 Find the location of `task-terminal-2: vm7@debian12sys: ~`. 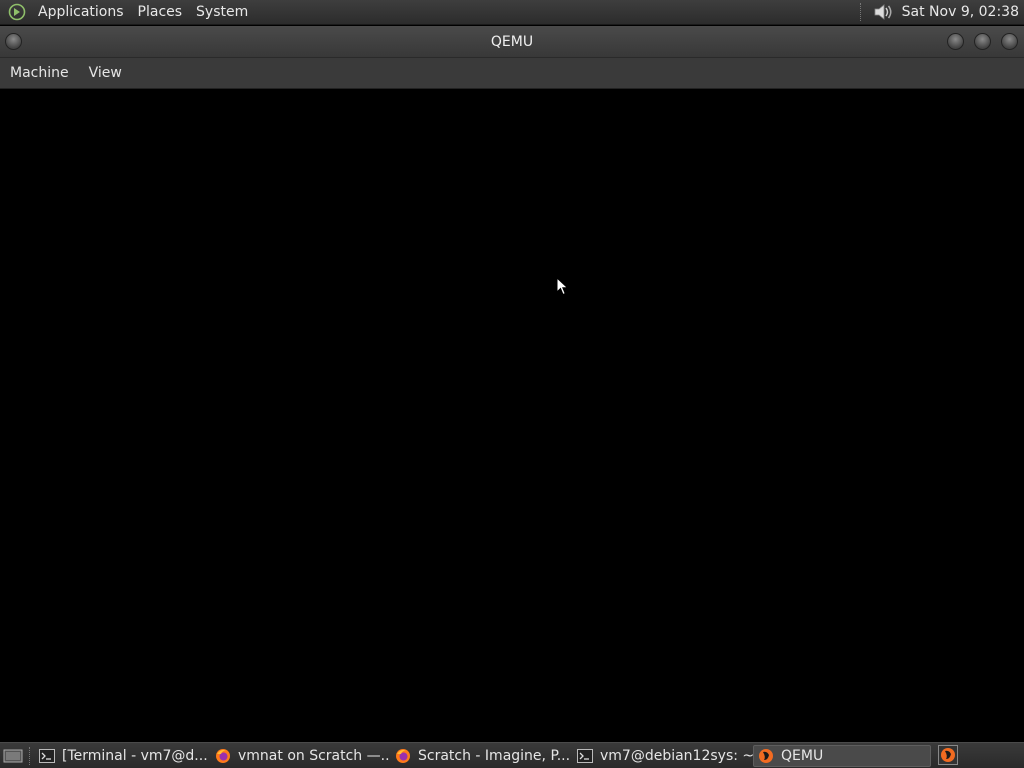

task-terminal-2: vm7@debian12sys: ~ is located at coordinates (663, 756).